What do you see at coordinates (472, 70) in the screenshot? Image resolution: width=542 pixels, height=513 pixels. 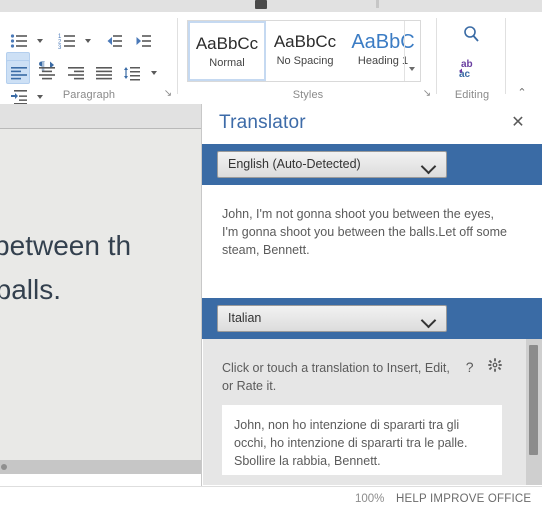 I see `replace-icon: ab ac` at bounding box center [472, 70].